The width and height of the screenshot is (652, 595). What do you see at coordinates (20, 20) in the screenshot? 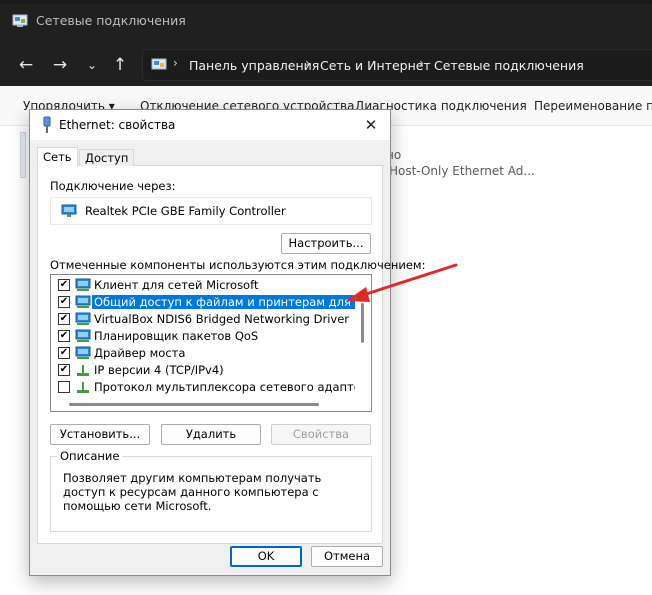
I see `network-connections-icon` at bounding box center [20, 20].